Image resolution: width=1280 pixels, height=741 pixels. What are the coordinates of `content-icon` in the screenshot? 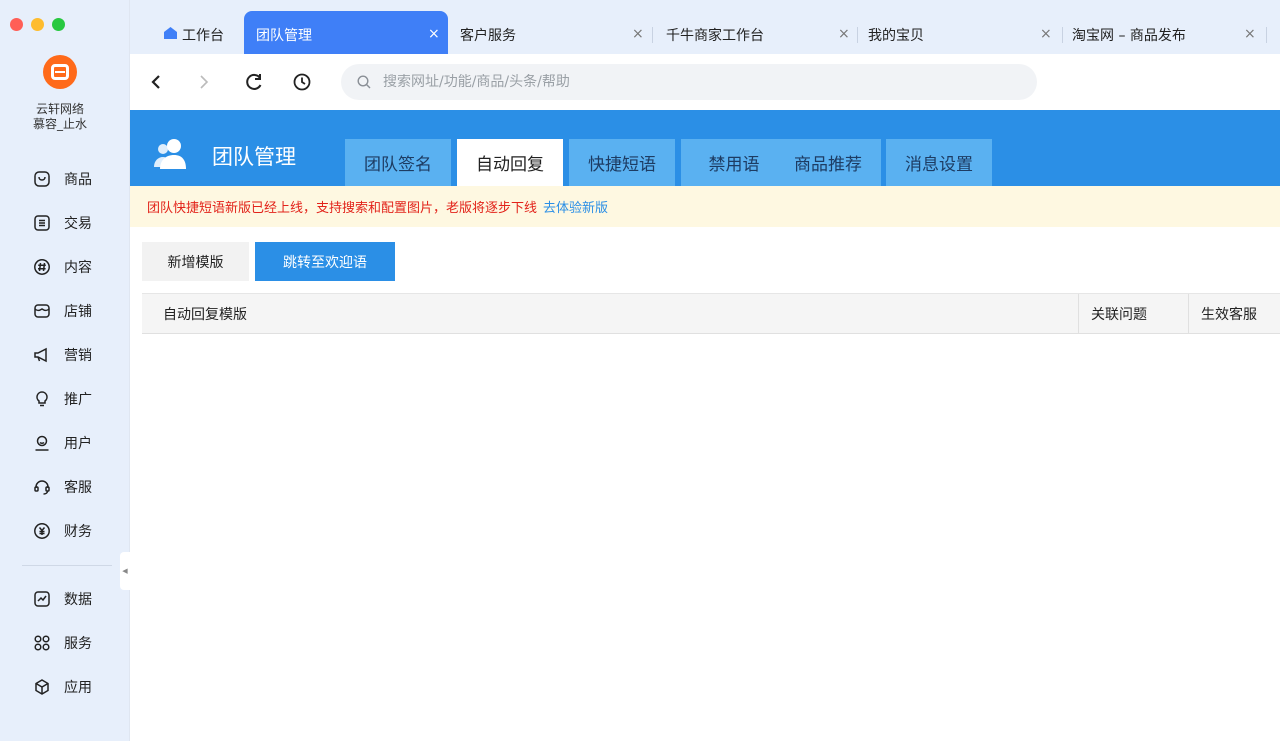 It's located at (42, 267).